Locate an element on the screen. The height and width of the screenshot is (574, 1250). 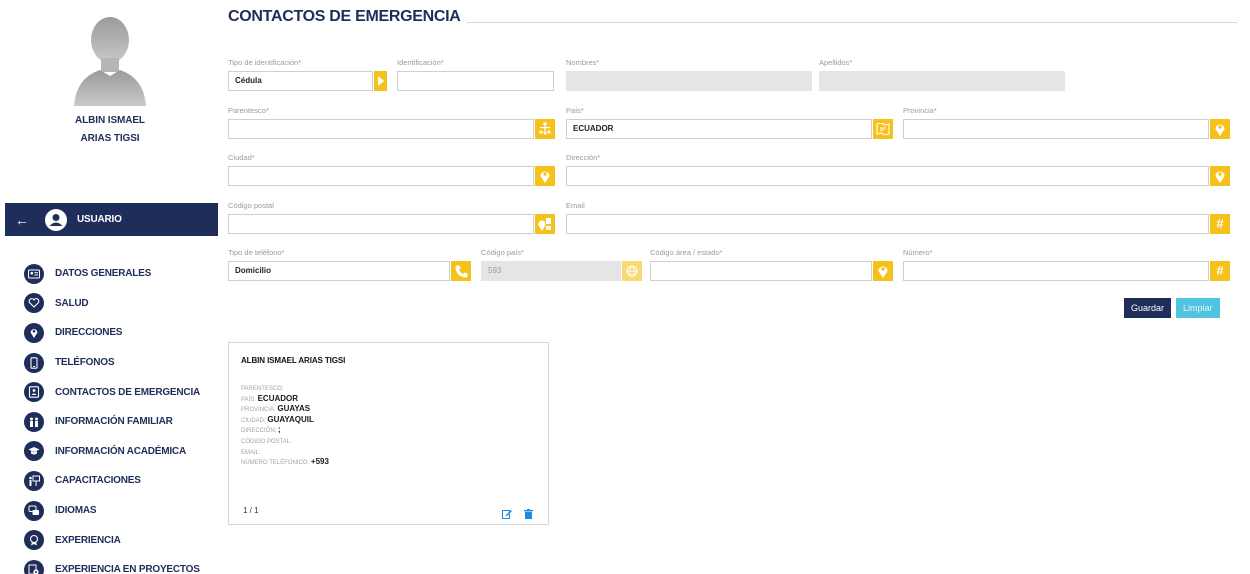
field-label: Apellidos* is located at coordinates (836, 62).